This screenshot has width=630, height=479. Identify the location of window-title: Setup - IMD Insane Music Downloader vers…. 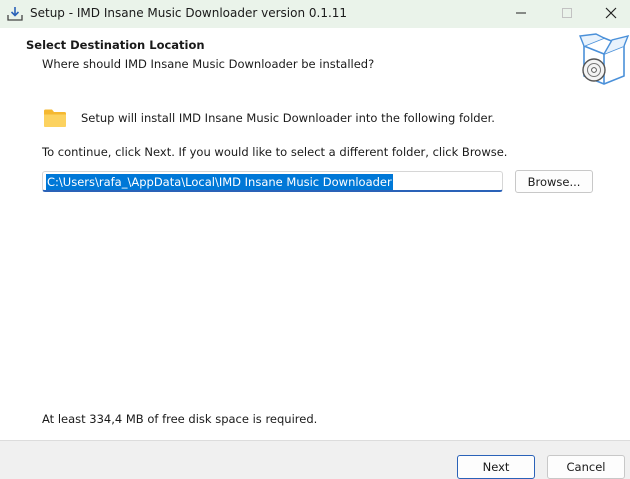
(189, 13).